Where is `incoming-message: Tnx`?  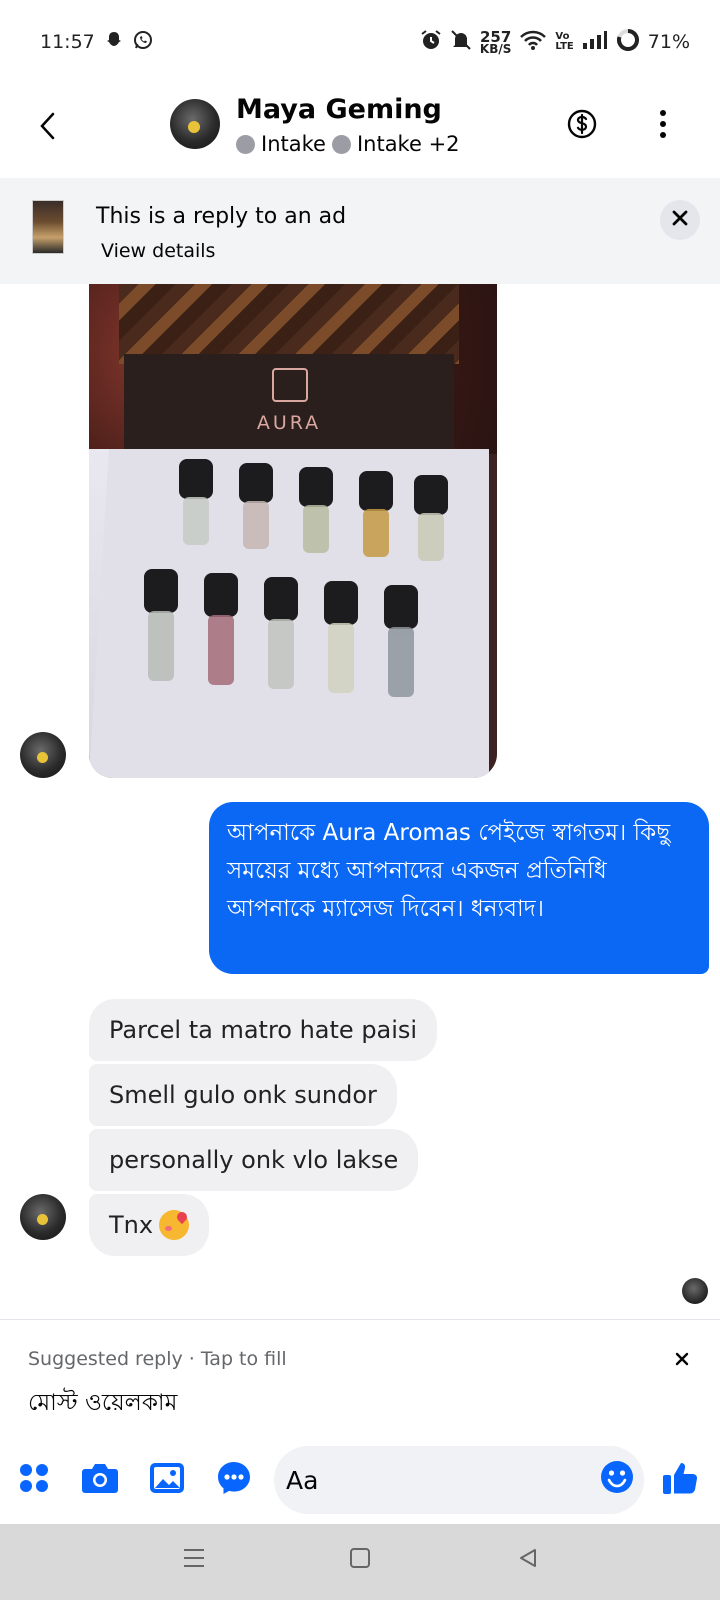 incoming-message: Tnx is located at coordinates (149, 1225).